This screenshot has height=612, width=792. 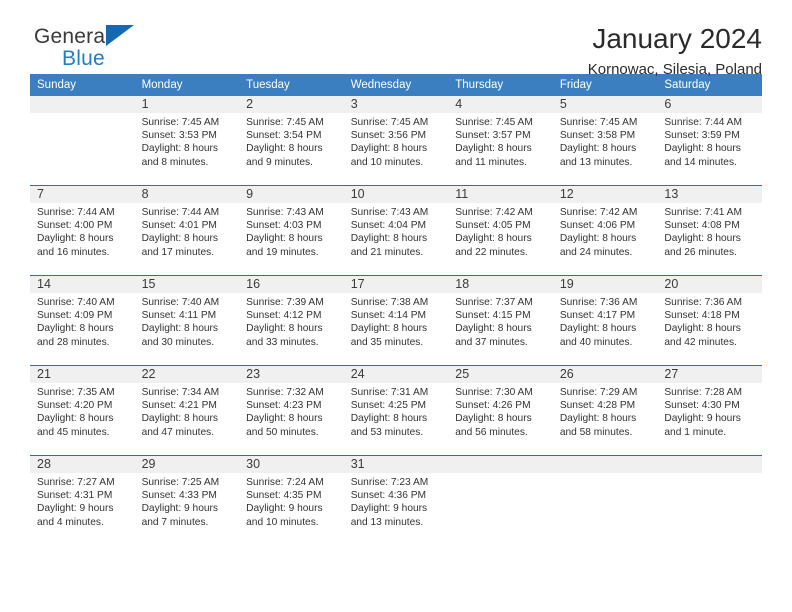 I want to click on sunrise-text: Sunrise: 7:43 AM, so click(x=285, y=212).